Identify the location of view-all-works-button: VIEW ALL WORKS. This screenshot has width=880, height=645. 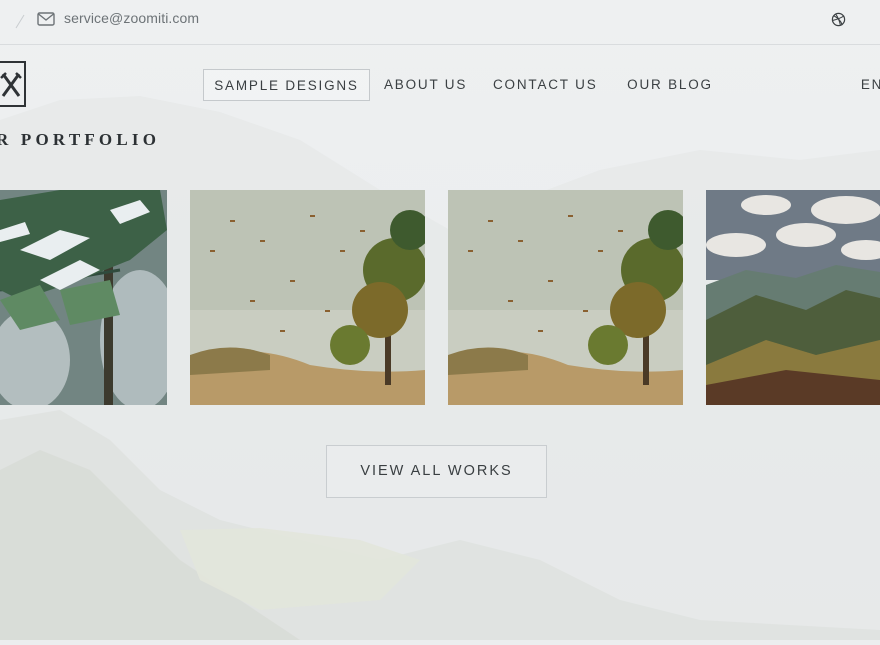
(436, 471).